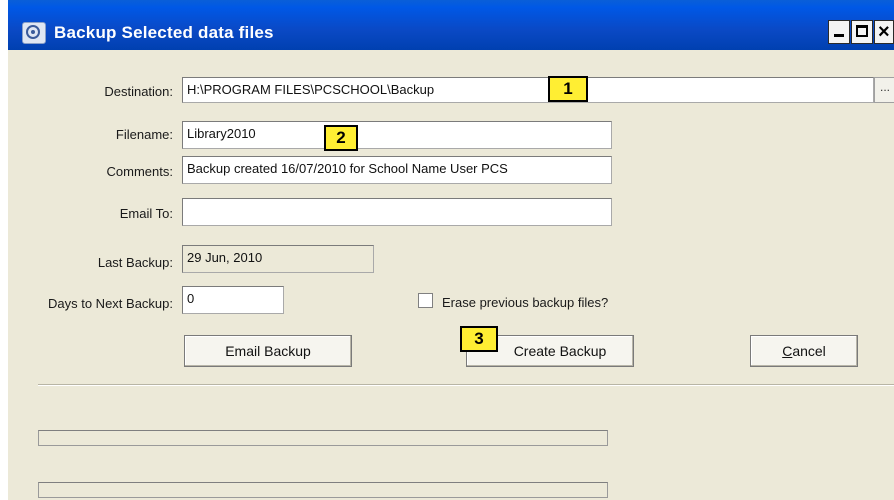  I want to click on last-backup-field: 29 Jun, 2010, so click(278, 259).